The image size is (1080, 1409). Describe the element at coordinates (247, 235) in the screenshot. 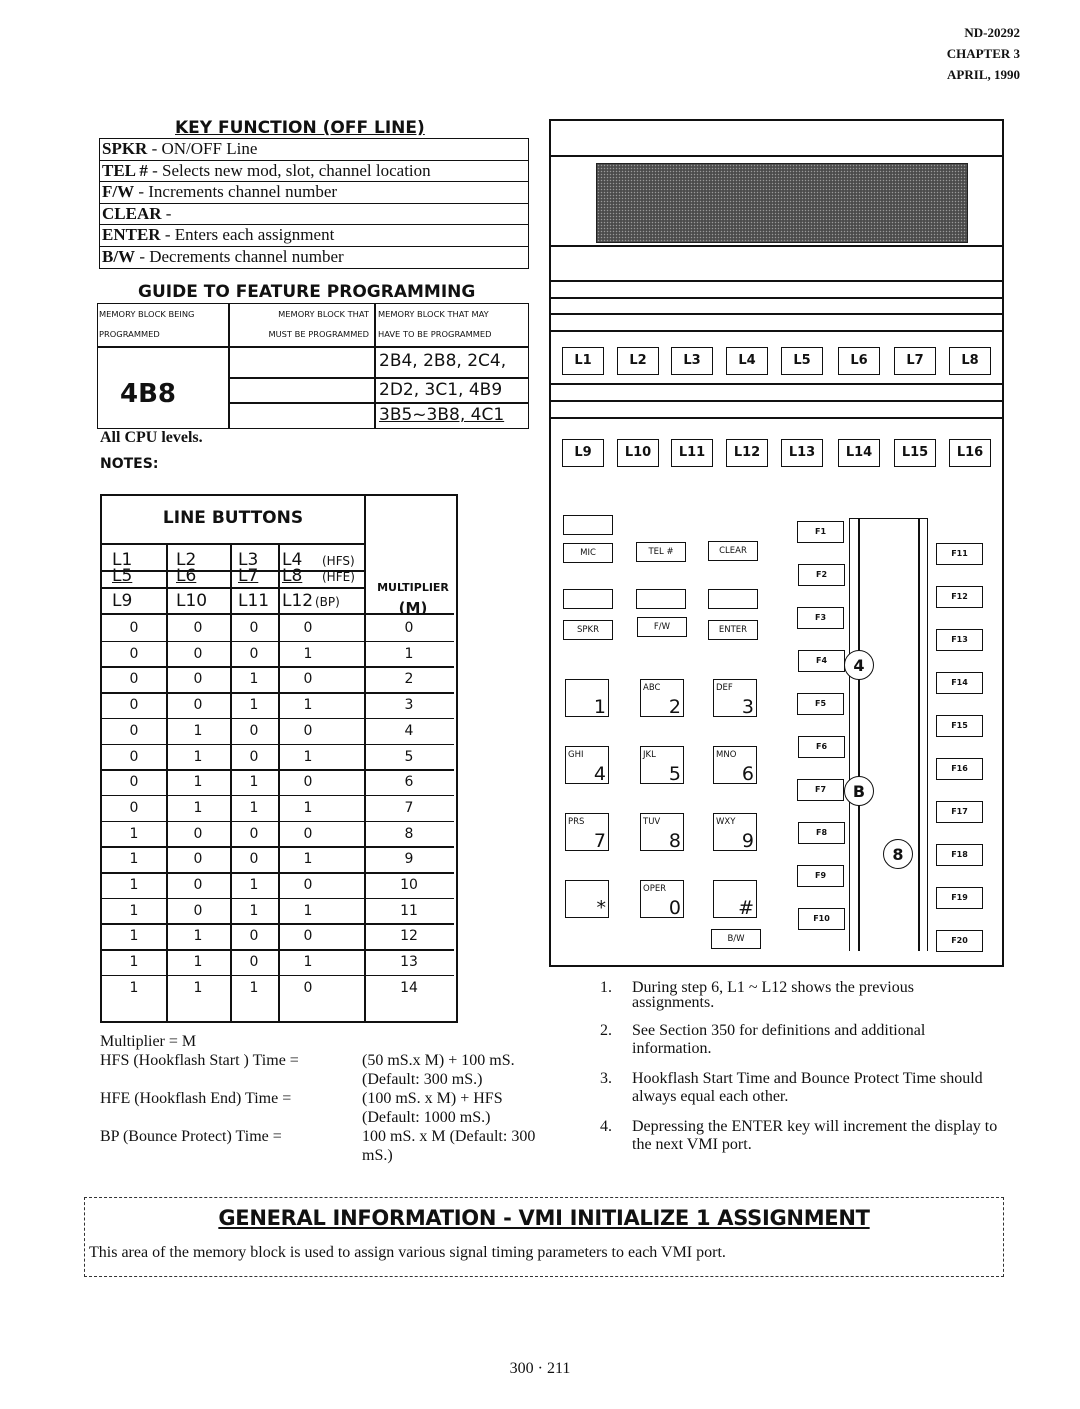

I see `key-description: - Enters each assignment` at that location.